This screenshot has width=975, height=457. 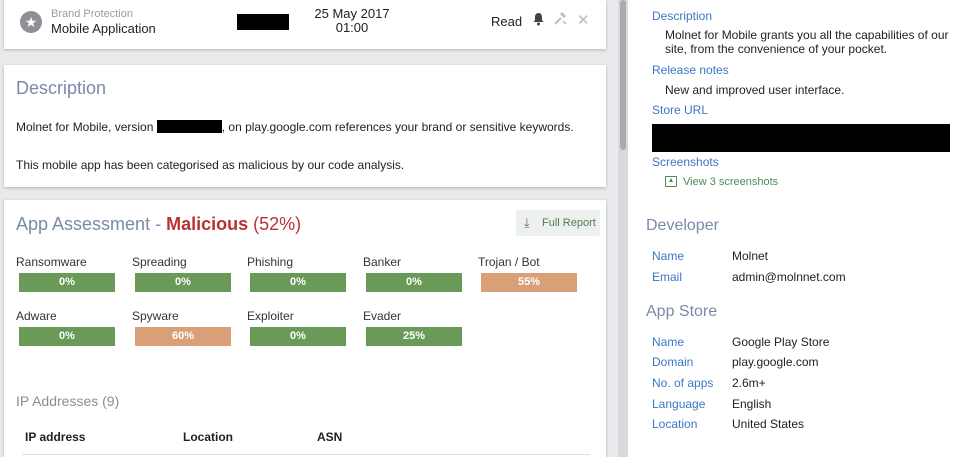 I want to click on developer-name-key: Name, so click(x=668, y=256).